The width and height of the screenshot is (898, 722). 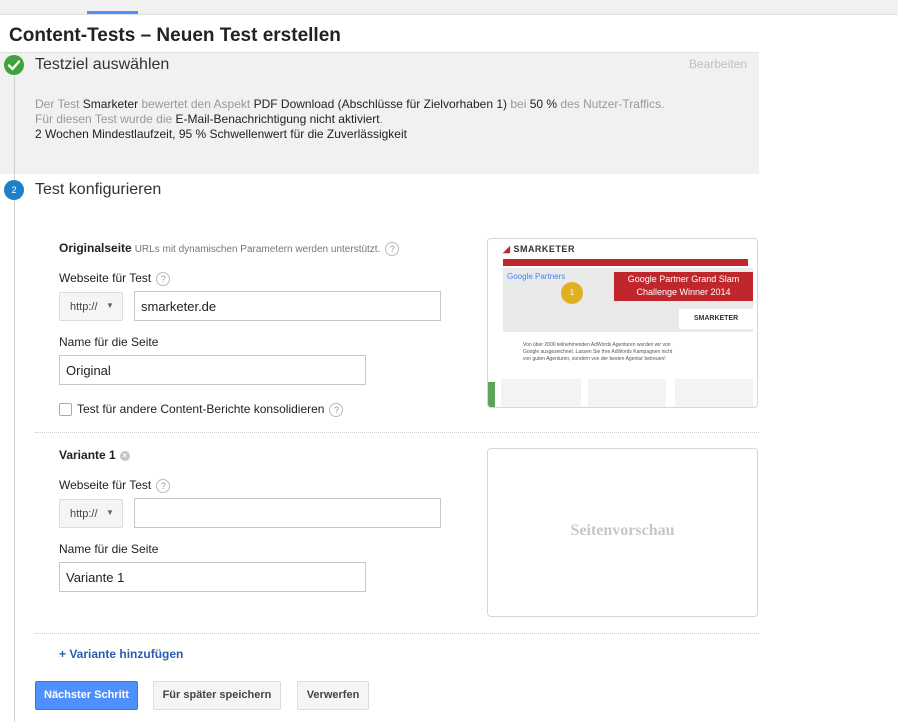 What do you see at coordinates (91, 306) in the screenshot?
I see `original-protocol-select: http:// ▼` at bounding box center [91, 306].